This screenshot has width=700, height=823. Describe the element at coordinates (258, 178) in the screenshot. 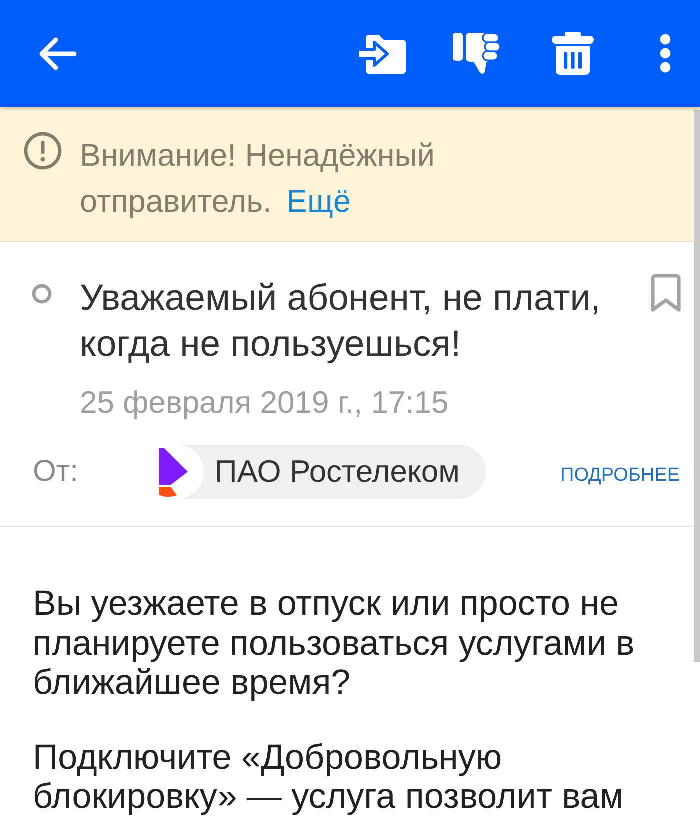

I see `warning-text: Внимание! Ненадёжный отправитель. Ещё` at that location.